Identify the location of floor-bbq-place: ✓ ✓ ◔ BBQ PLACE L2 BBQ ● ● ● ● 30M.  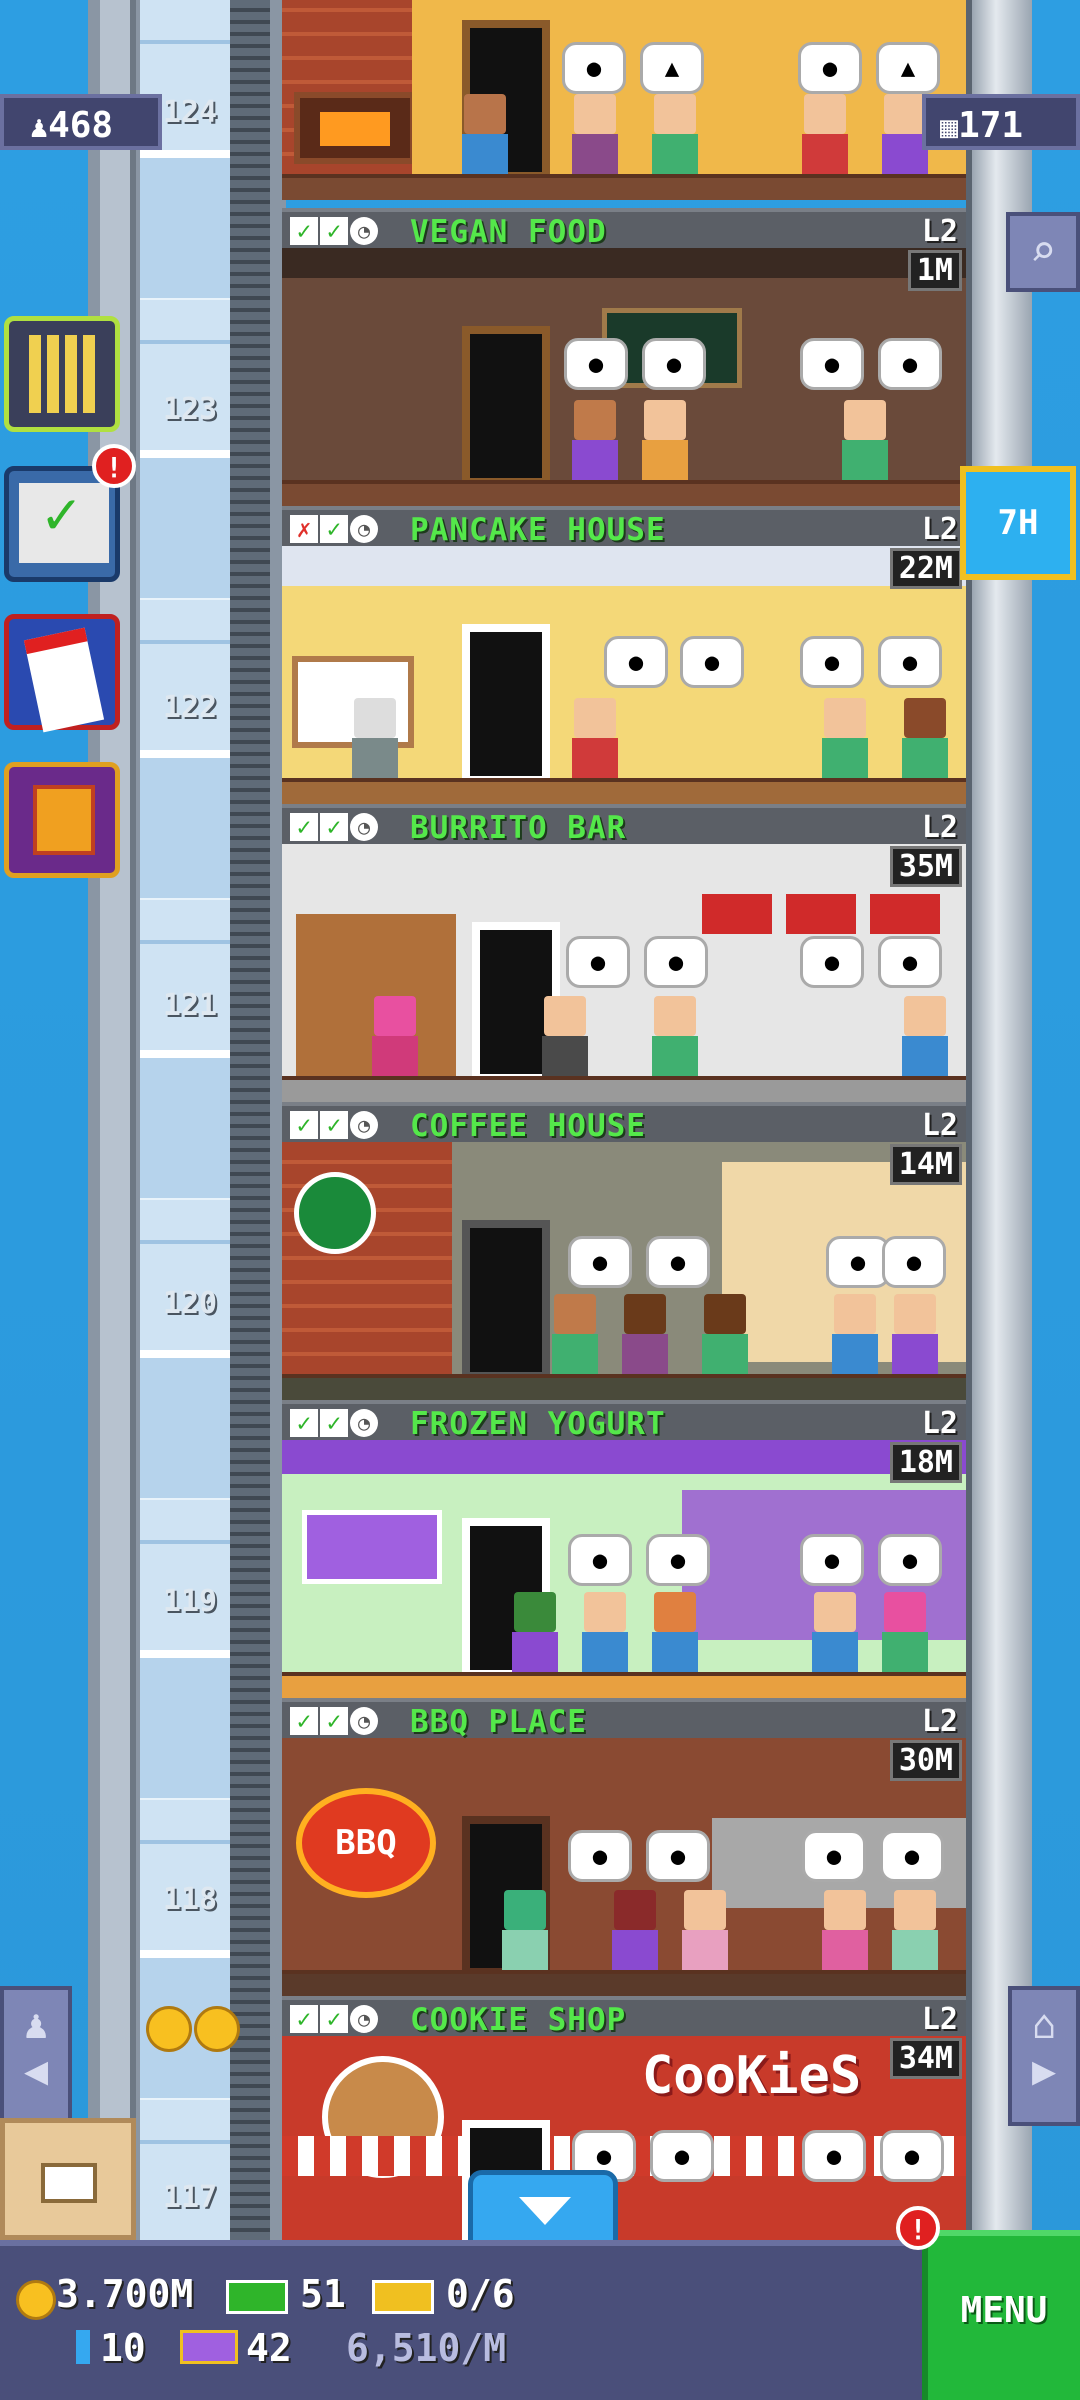
(624, 1847).